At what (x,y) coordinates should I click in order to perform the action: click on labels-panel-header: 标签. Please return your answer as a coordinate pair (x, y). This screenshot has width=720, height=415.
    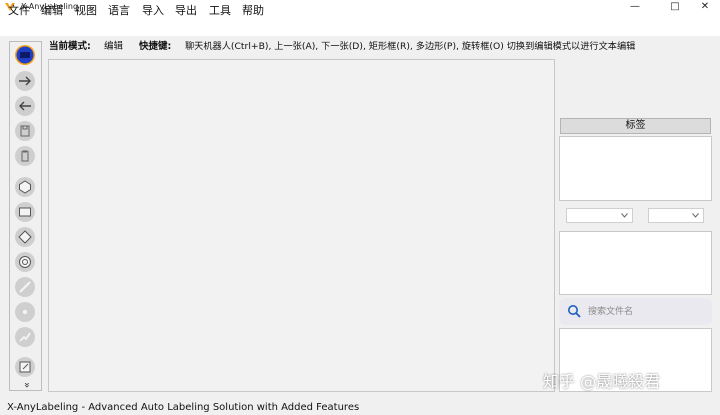
    Looking at the image, I should click on (635, 126).